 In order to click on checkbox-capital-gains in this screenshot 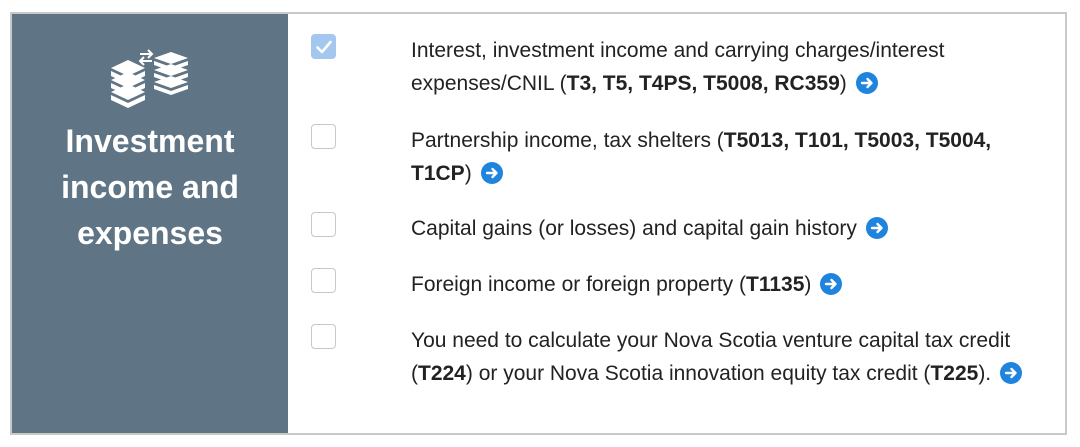, I will do `click(323, 224)`.